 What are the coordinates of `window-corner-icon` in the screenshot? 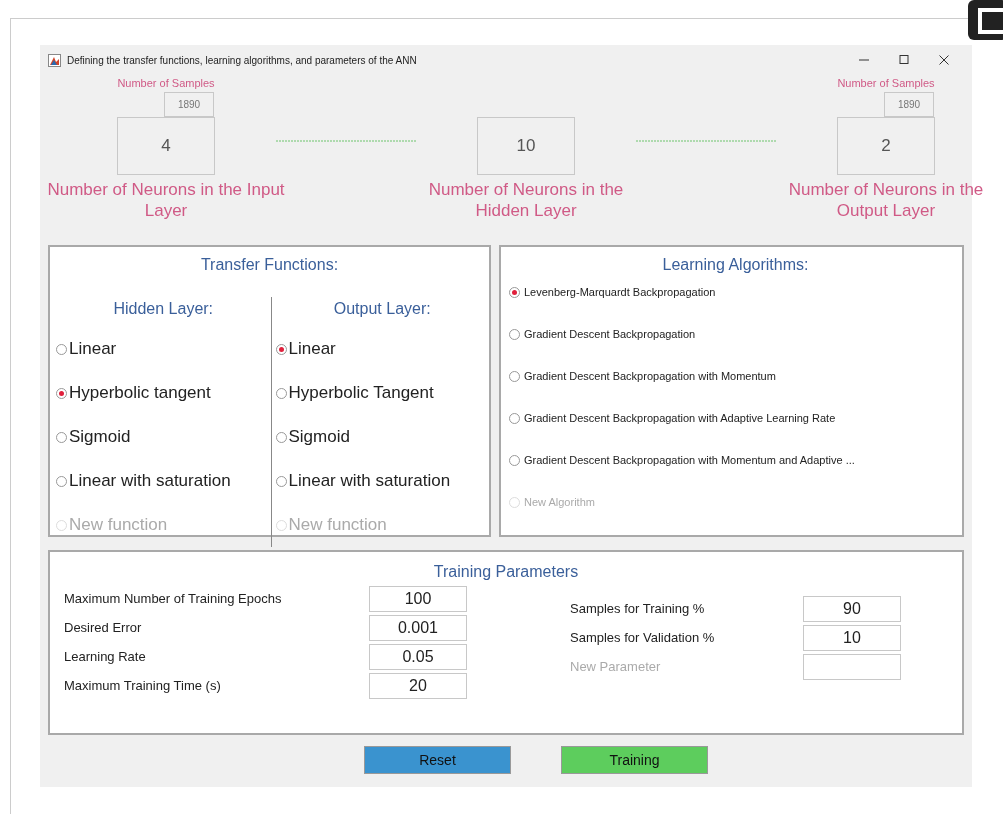 It's located at (985, 20).